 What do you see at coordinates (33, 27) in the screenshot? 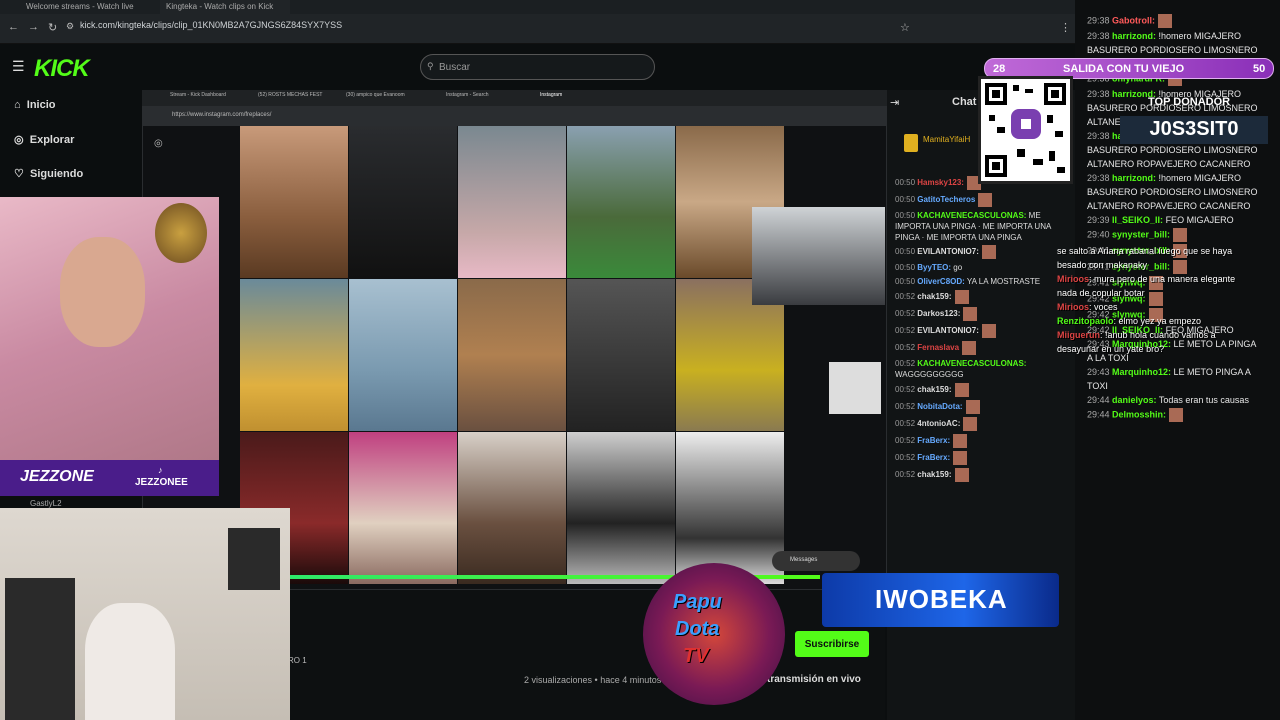
I see `forward-icon: →` at bounding box center [33, 27].